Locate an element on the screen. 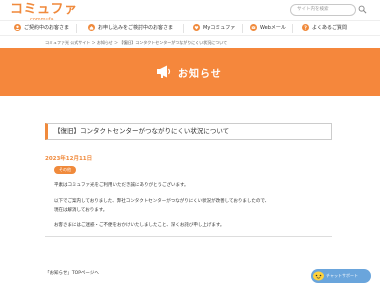 The image size is (380, 285). mail-icon is located at coordinates (253, 27).